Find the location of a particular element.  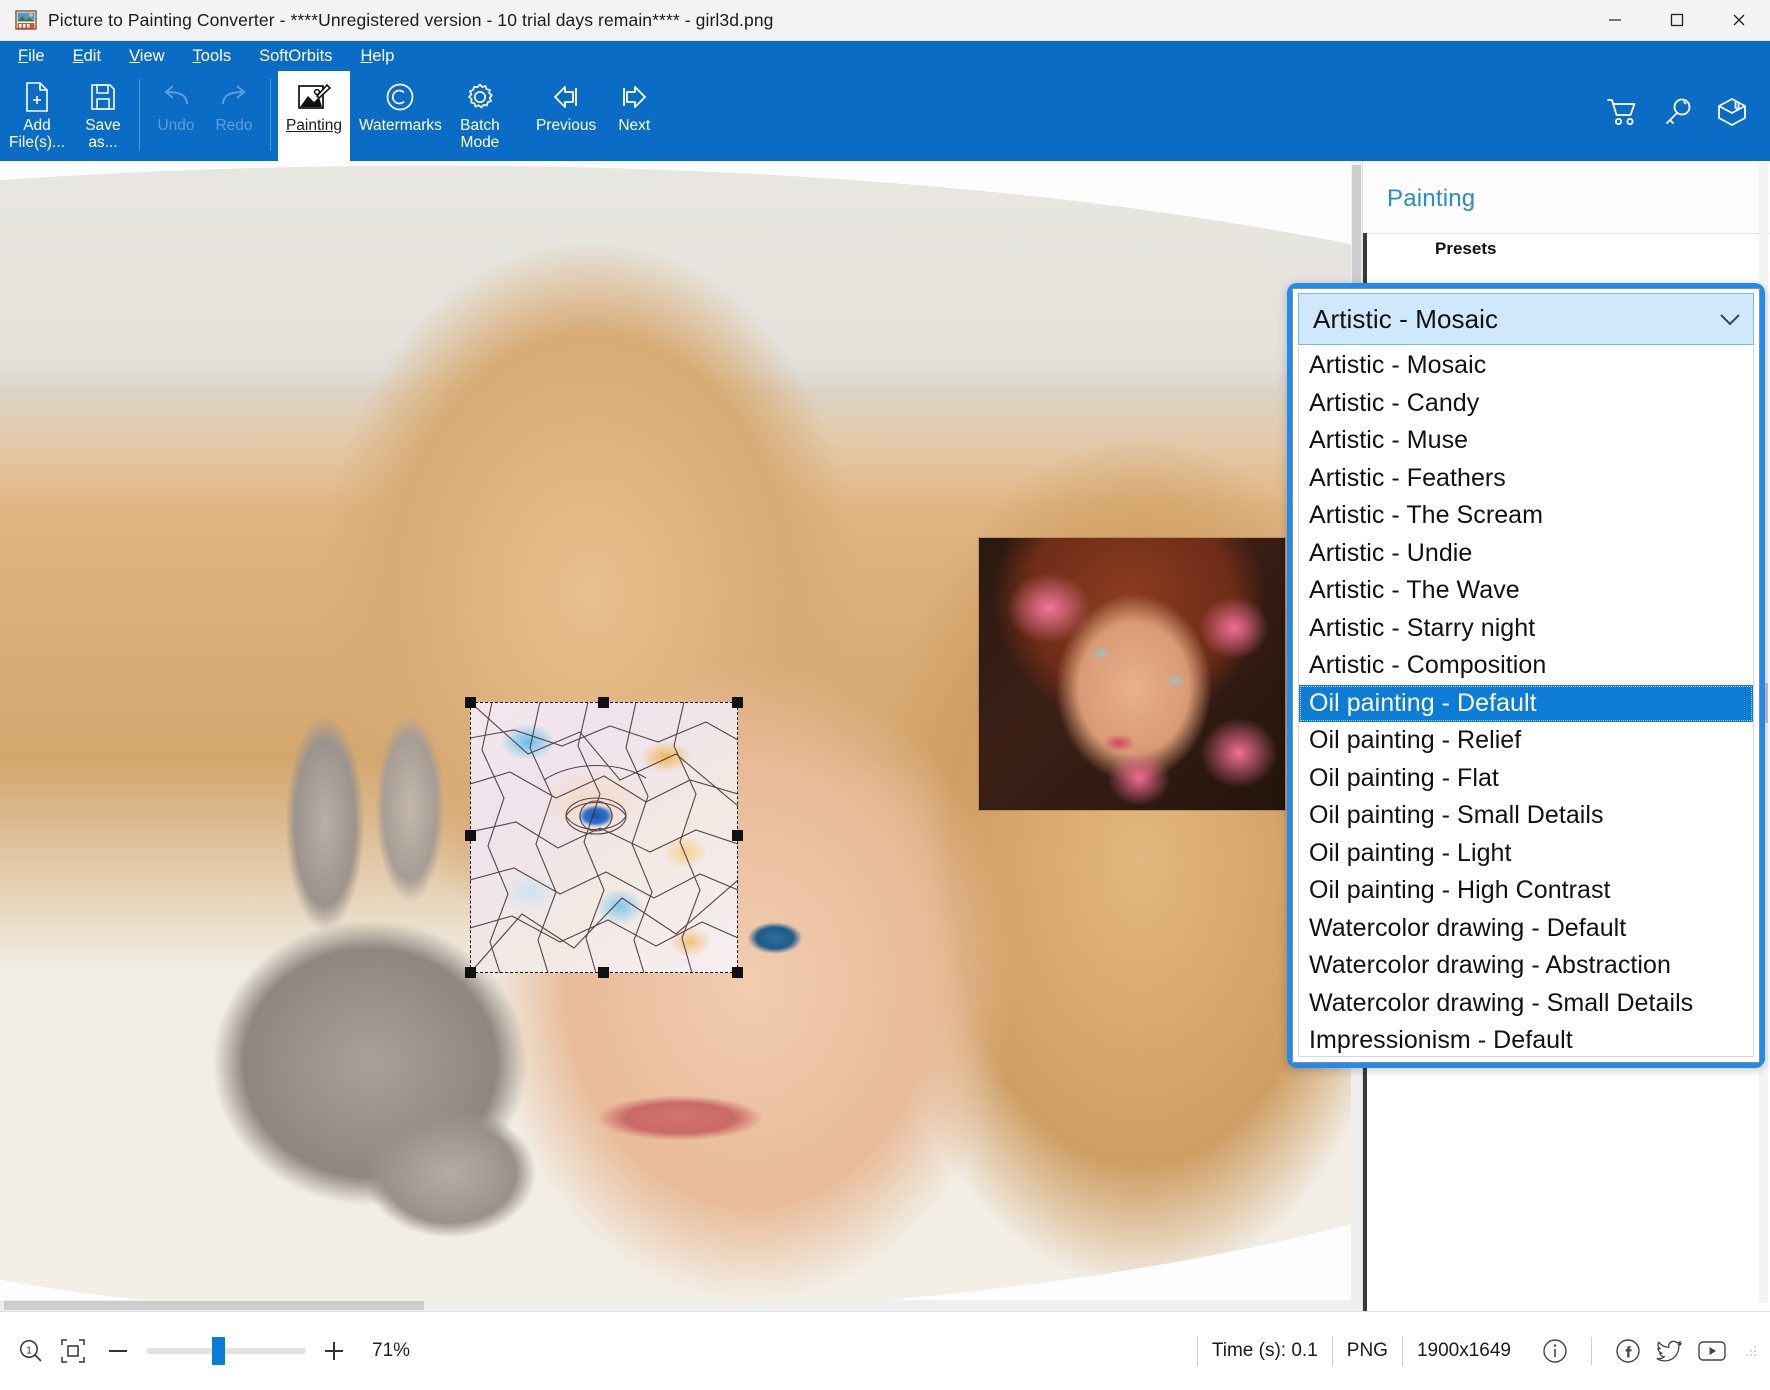

zoom-percent-label: 71% is located at coordinates (391, 1350).